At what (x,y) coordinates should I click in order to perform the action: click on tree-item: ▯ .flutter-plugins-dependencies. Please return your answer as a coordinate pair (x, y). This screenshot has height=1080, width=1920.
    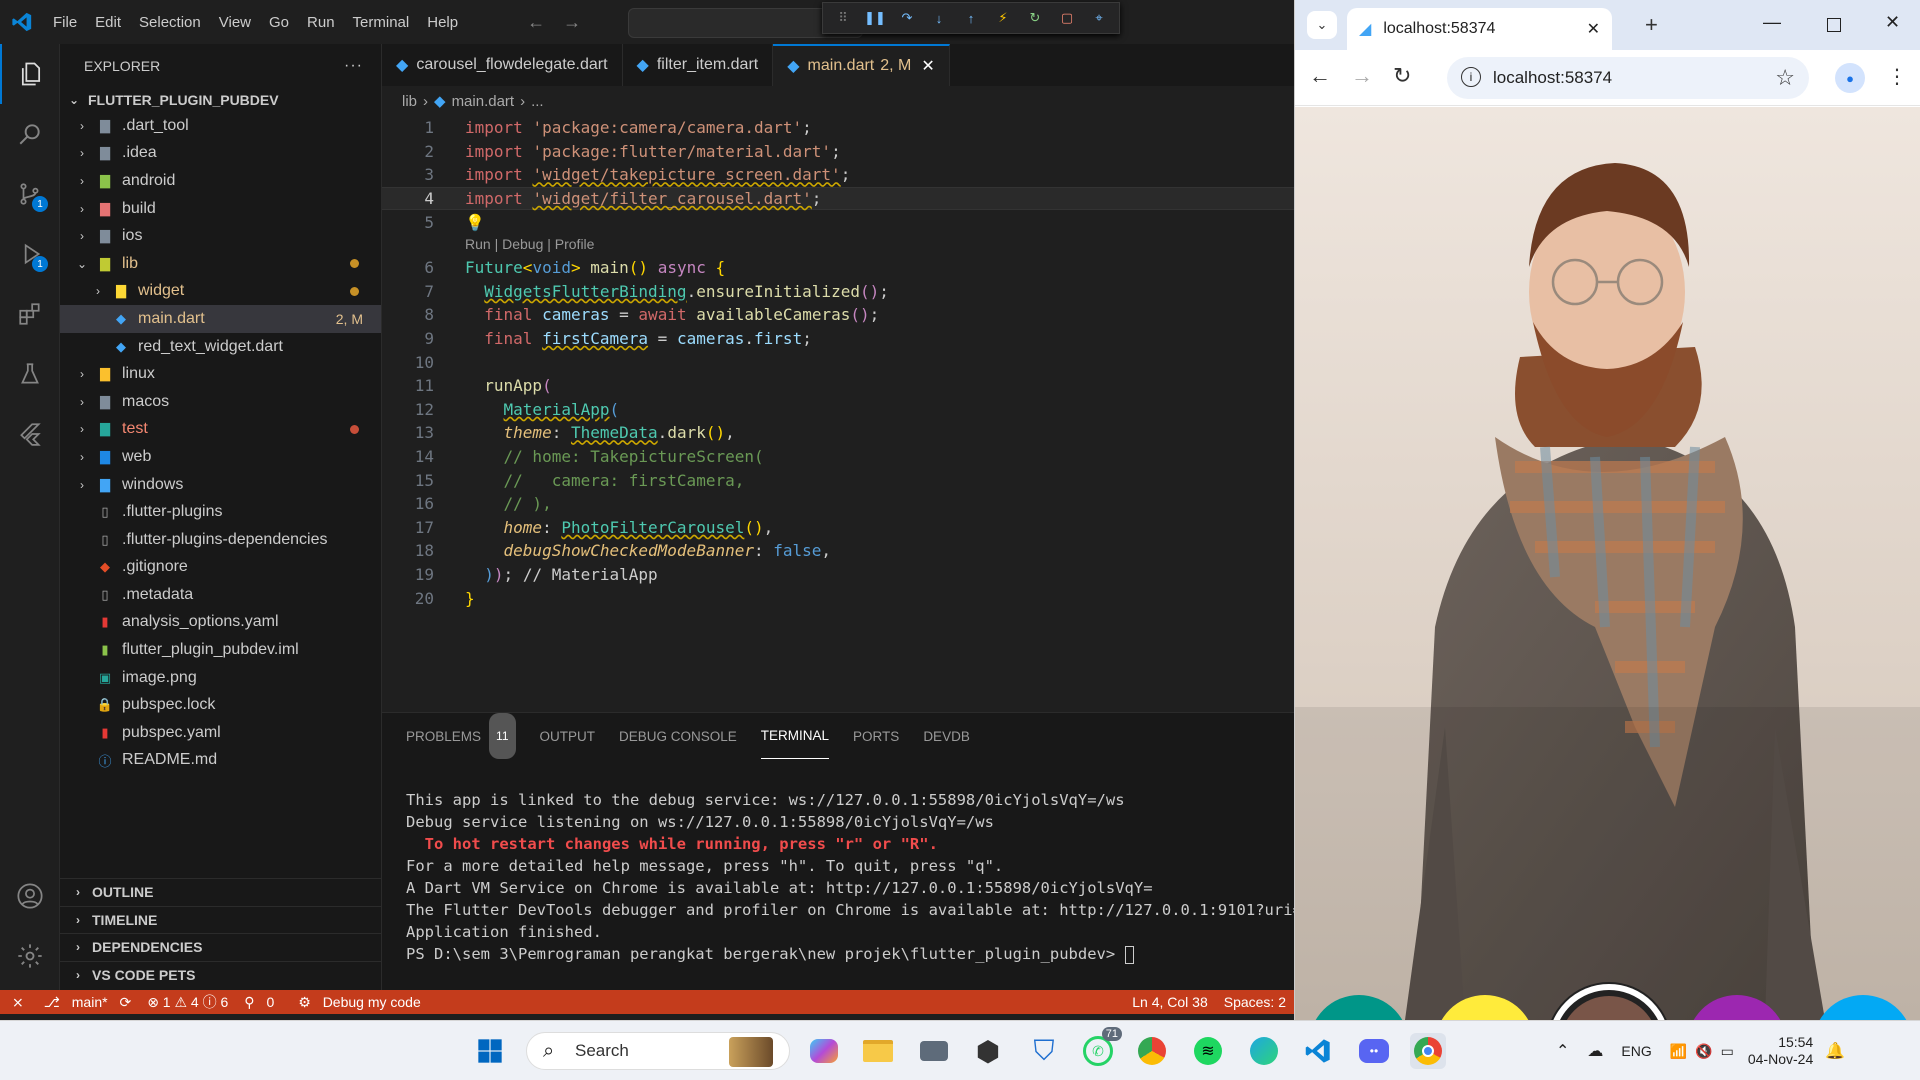
    Looking at the image, I should click on (220, 540).